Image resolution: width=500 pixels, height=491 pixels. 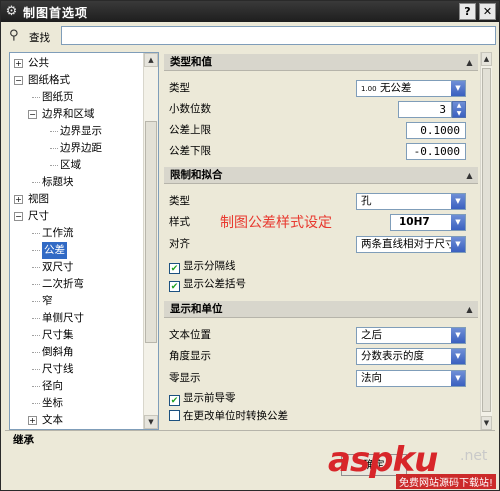 I want to click on tree-item: 尺寸线, so click(x=76, y=369).